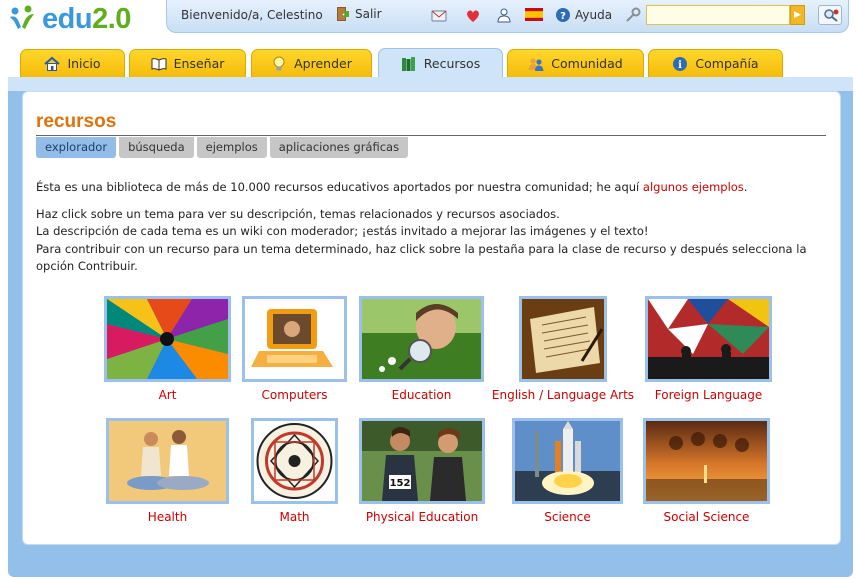  I want to click on advanced-search-icon, so click(831, 15).